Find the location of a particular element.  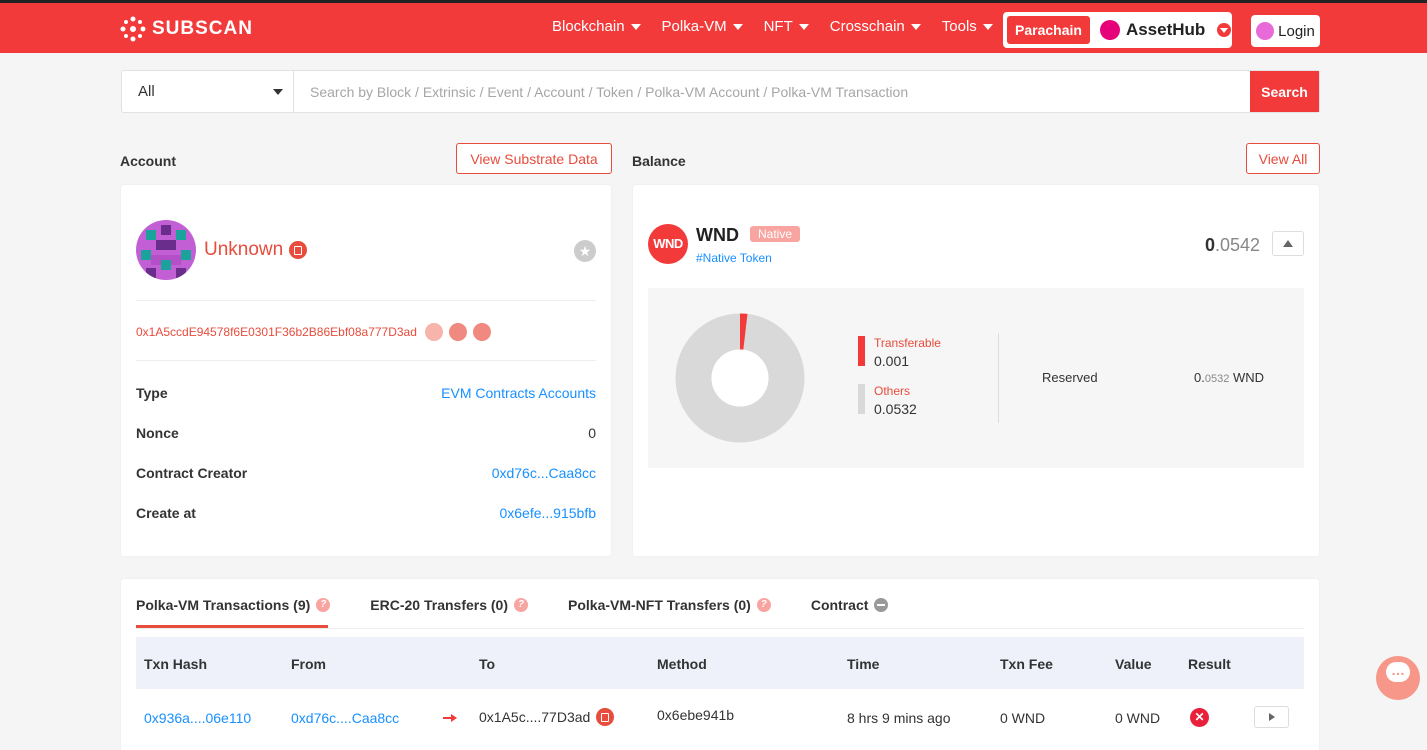

expand-row-button is located at coordinates (1271, 717).